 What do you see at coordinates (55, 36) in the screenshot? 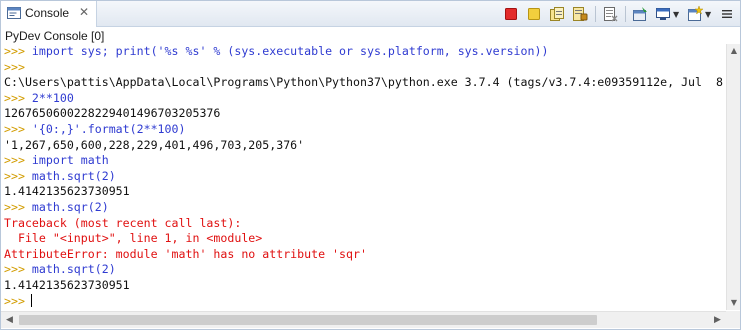
I see `console-title: PyDev Console [0]` at bounding box center [55, 36].